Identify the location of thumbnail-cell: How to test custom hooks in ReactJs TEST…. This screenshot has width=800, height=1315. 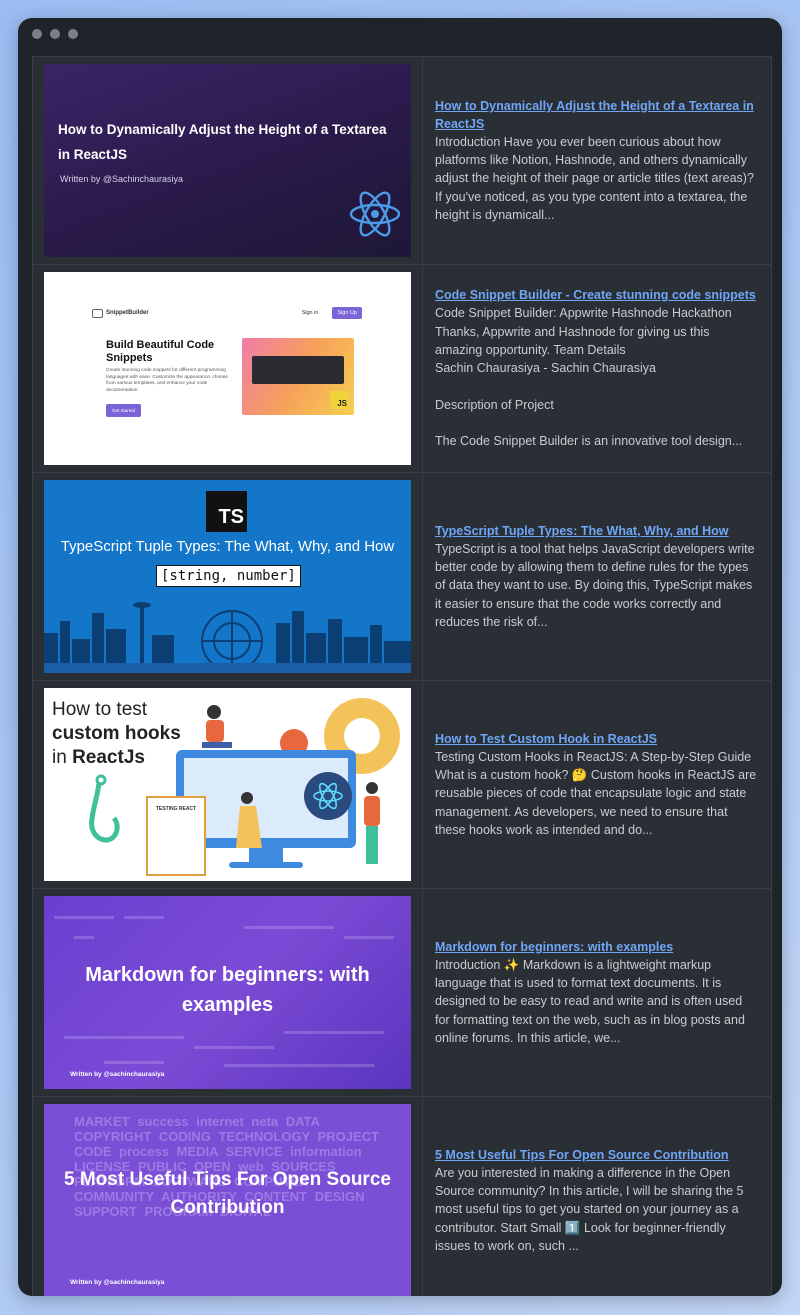
(228, 784).